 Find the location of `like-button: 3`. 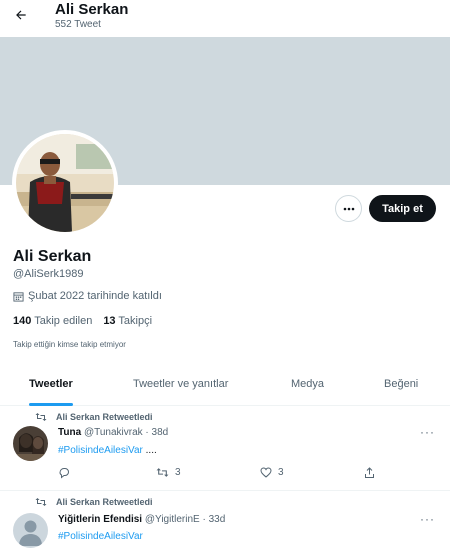

like-button: 3 is located at coordinates (272, 472).